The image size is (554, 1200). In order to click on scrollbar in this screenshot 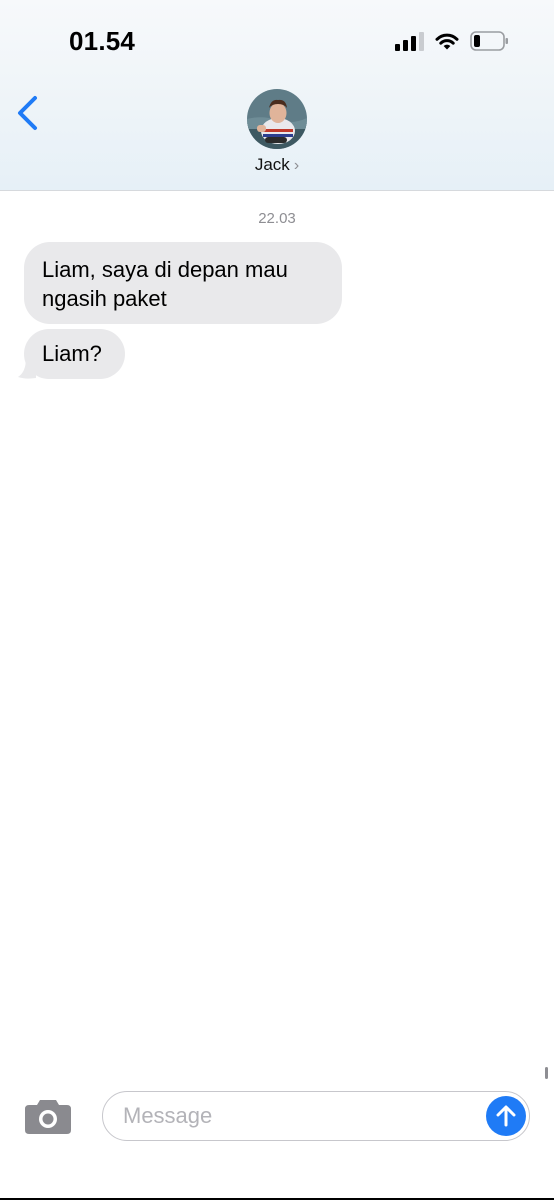, I will do `click(546, 1073)`.